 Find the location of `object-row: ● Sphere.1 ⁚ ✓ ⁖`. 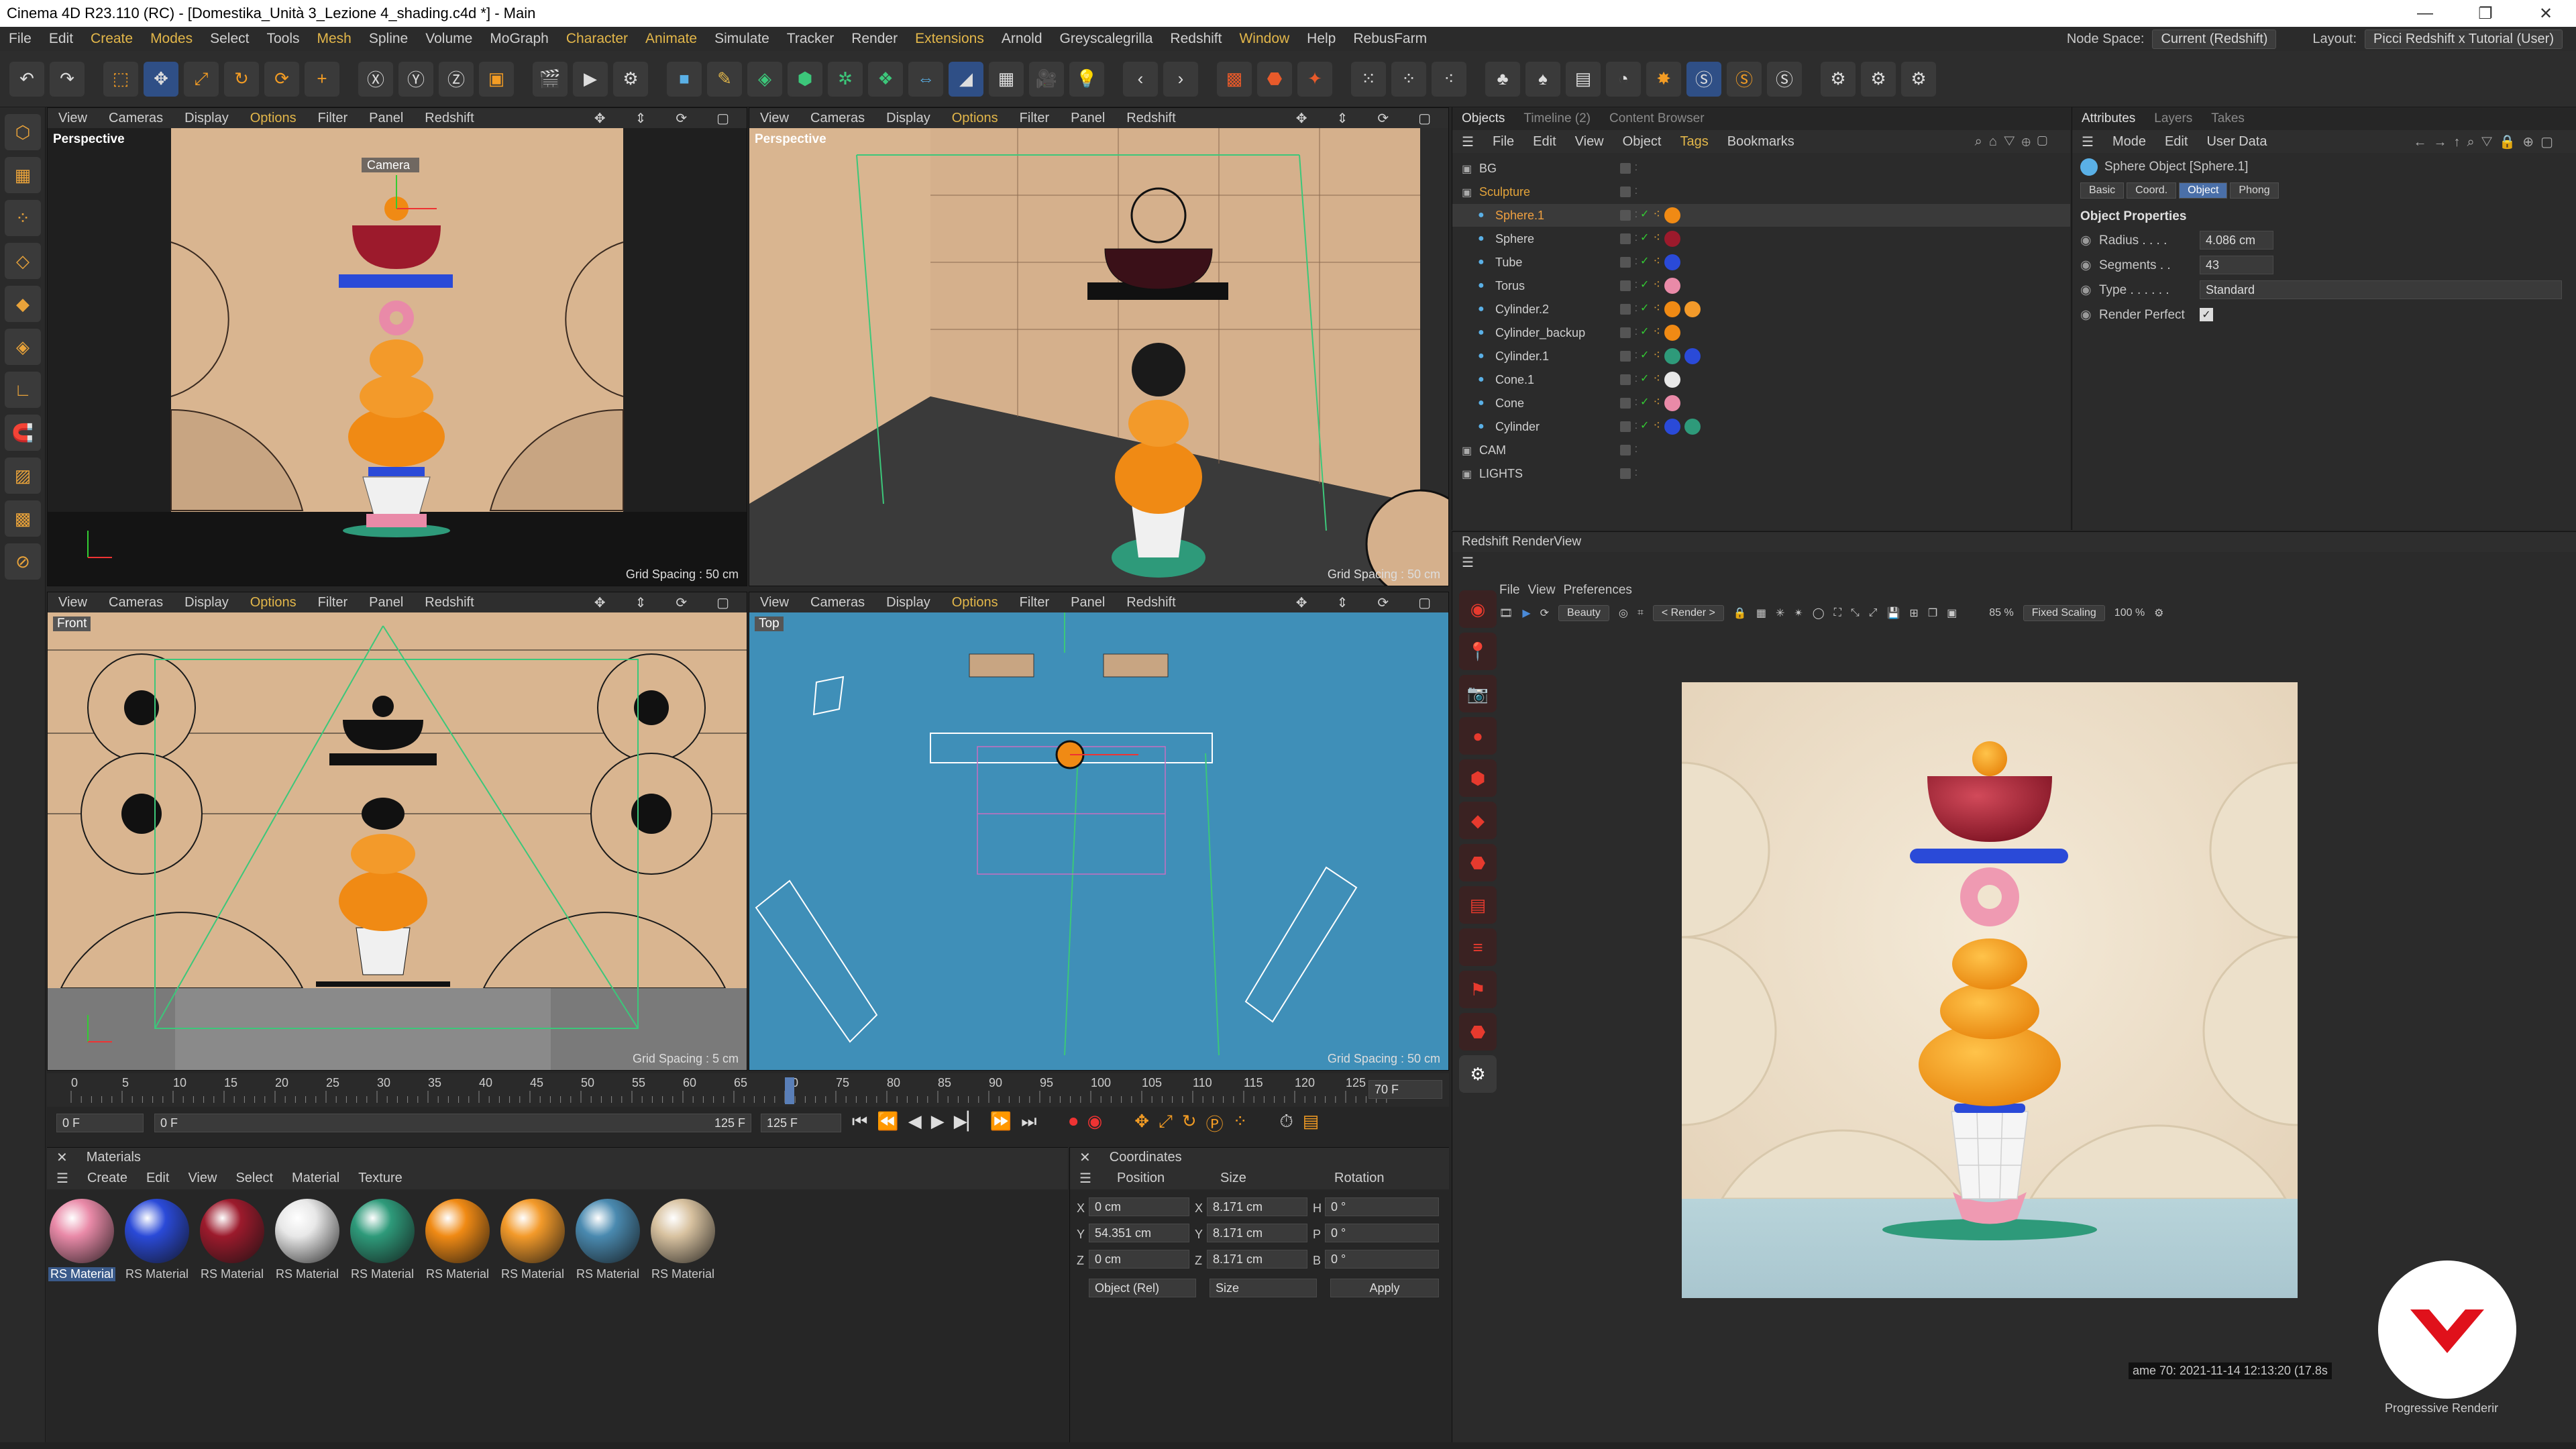

object-row: ● Sphere.1 ⁚ ✓ ⁖ is located at coordinates (1761, 215).